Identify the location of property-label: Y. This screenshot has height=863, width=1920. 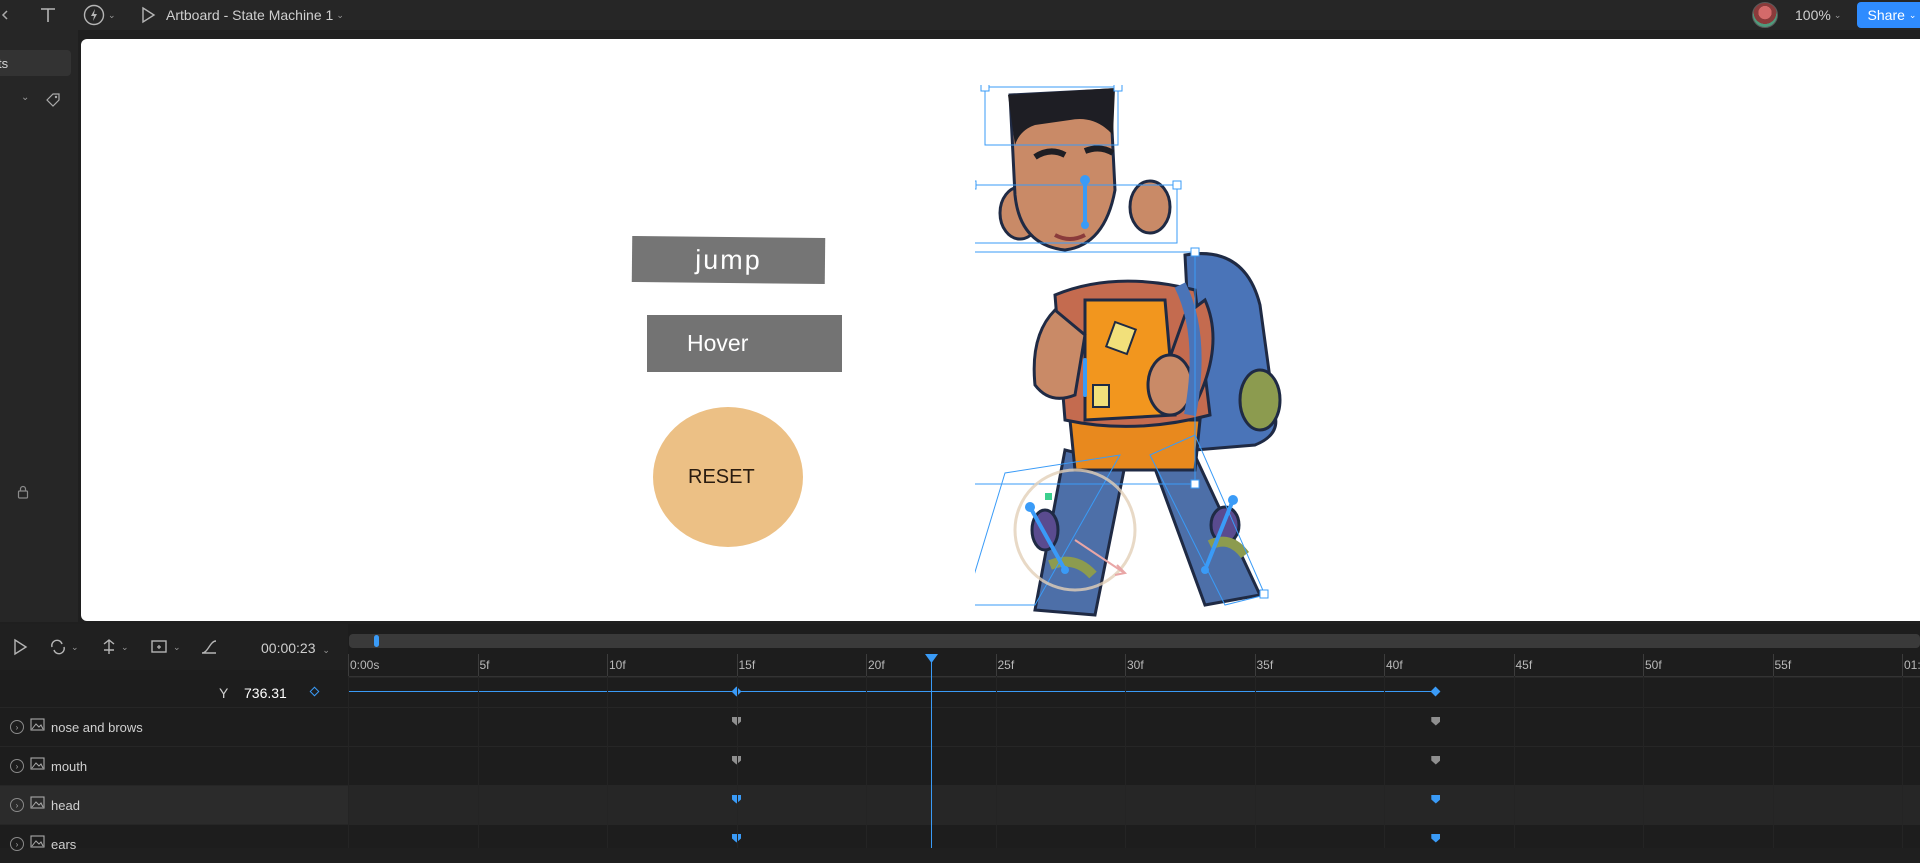
(224, 693).